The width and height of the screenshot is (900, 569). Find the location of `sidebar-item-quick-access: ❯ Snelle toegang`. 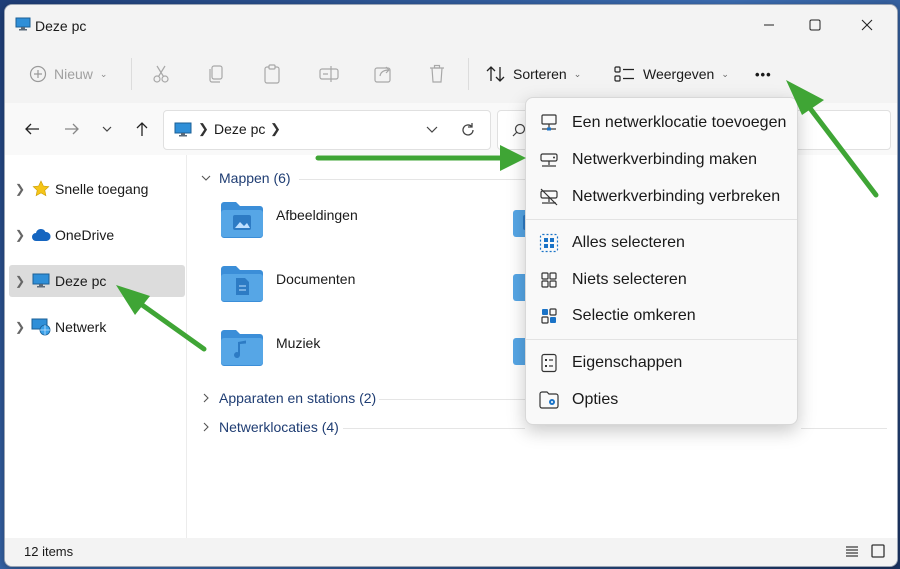

sidebar-item-quick-access: ❯ Snelle toegang is located at coordinates (97, 189).